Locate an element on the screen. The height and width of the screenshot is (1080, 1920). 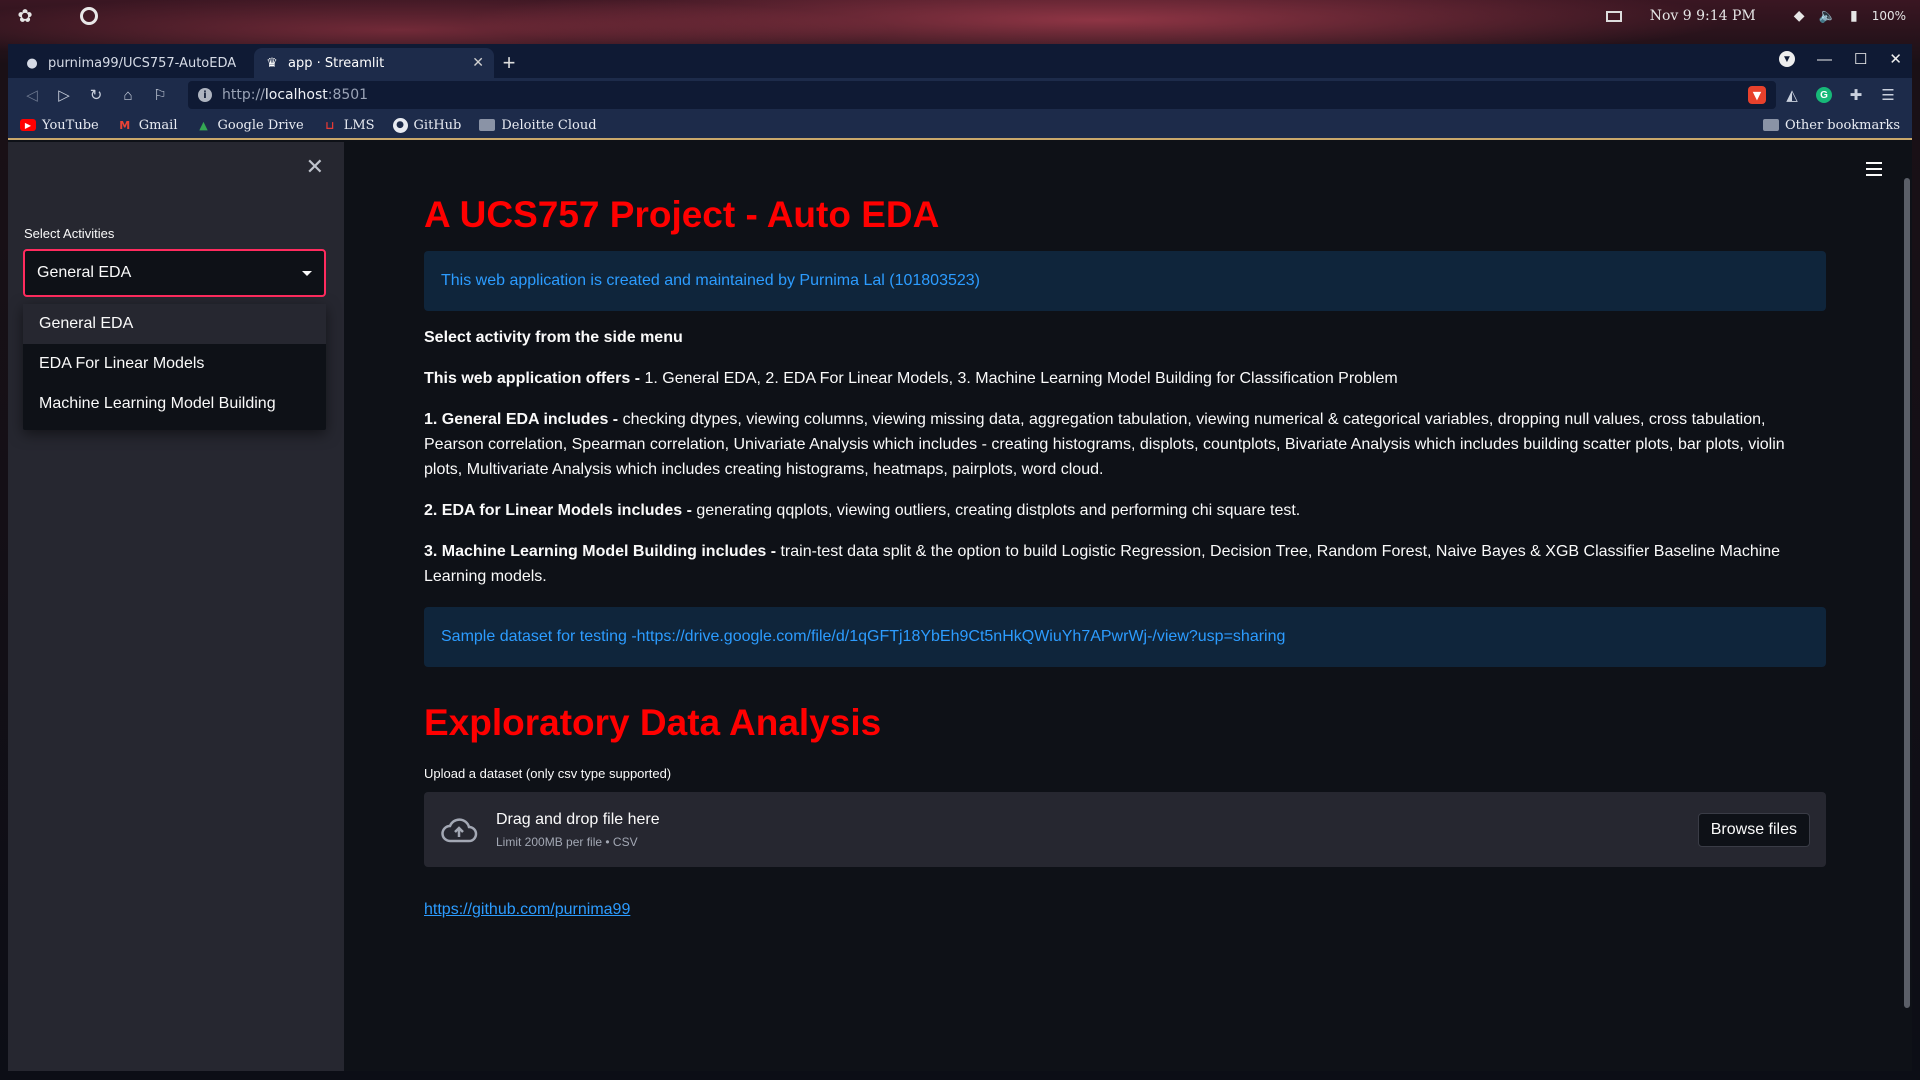
window-controls: ▼ — ☐ ✕ is located at coordinates (1840, 59).